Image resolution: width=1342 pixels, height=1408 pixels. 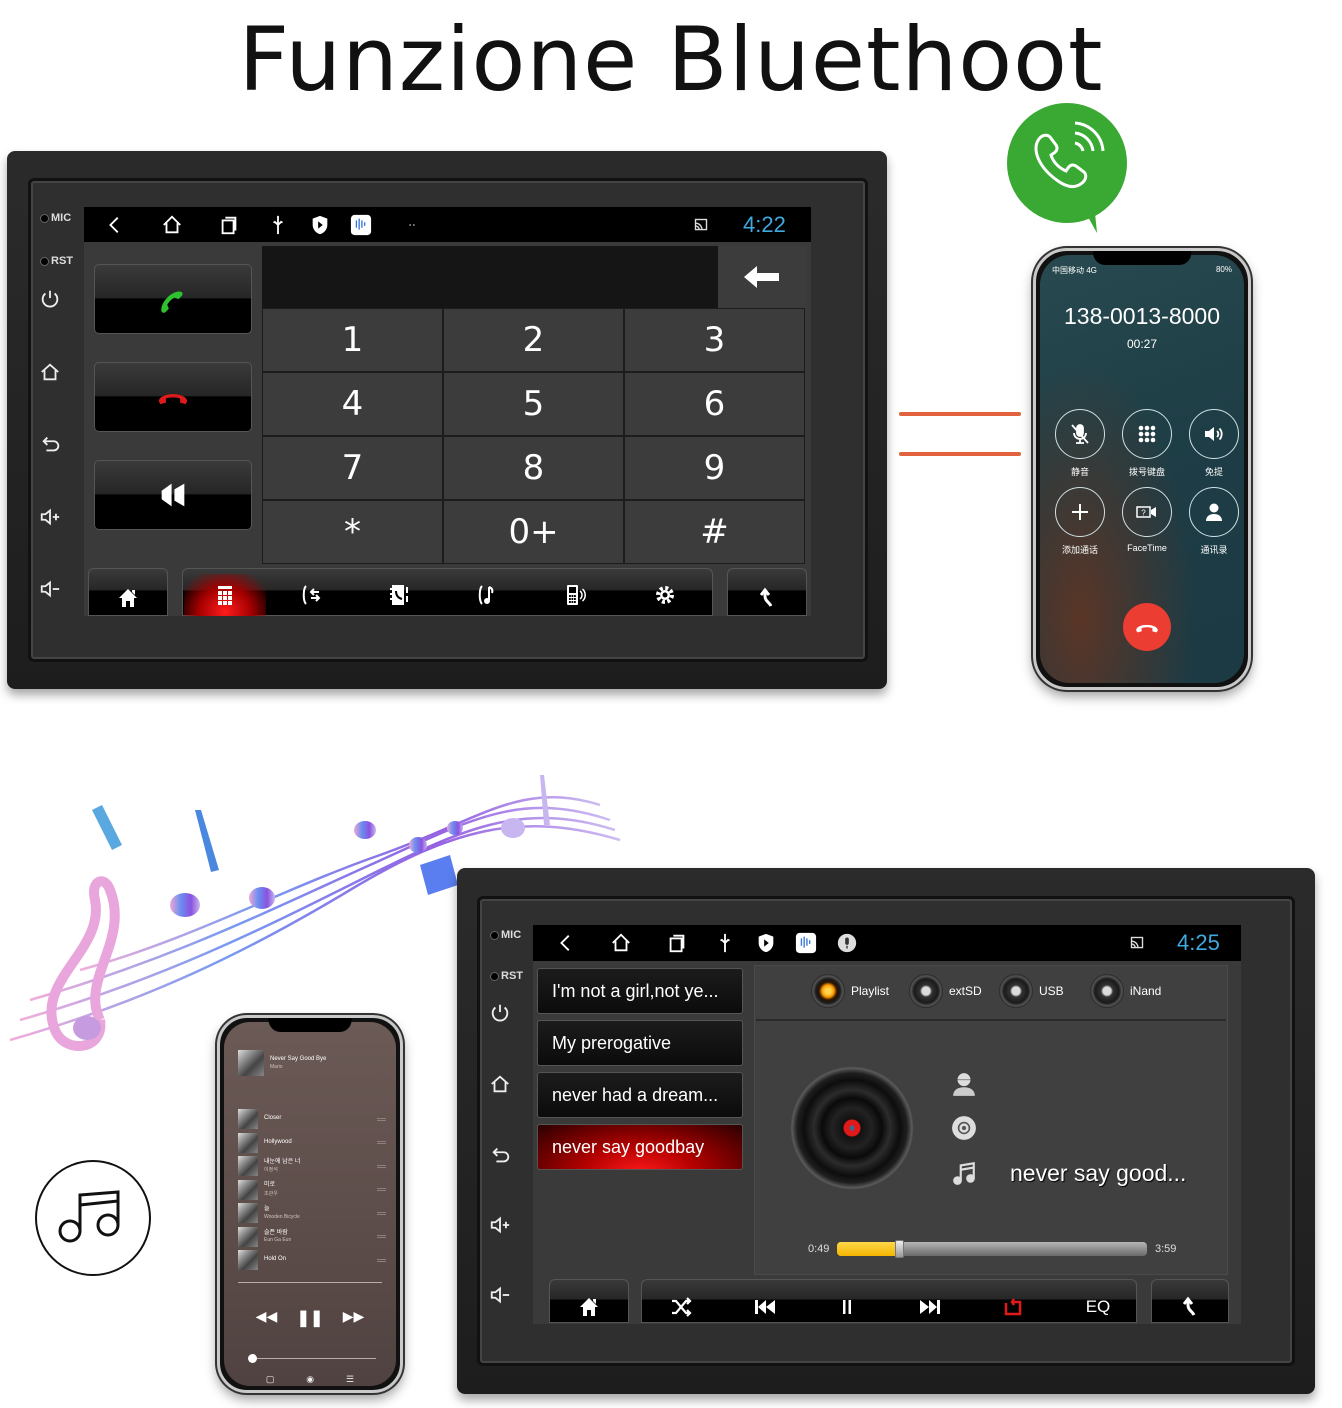 What do you see at coordinates (1080, 512) in the screenshot?
I see `add-call-button` at bounding box center [1080, 512].